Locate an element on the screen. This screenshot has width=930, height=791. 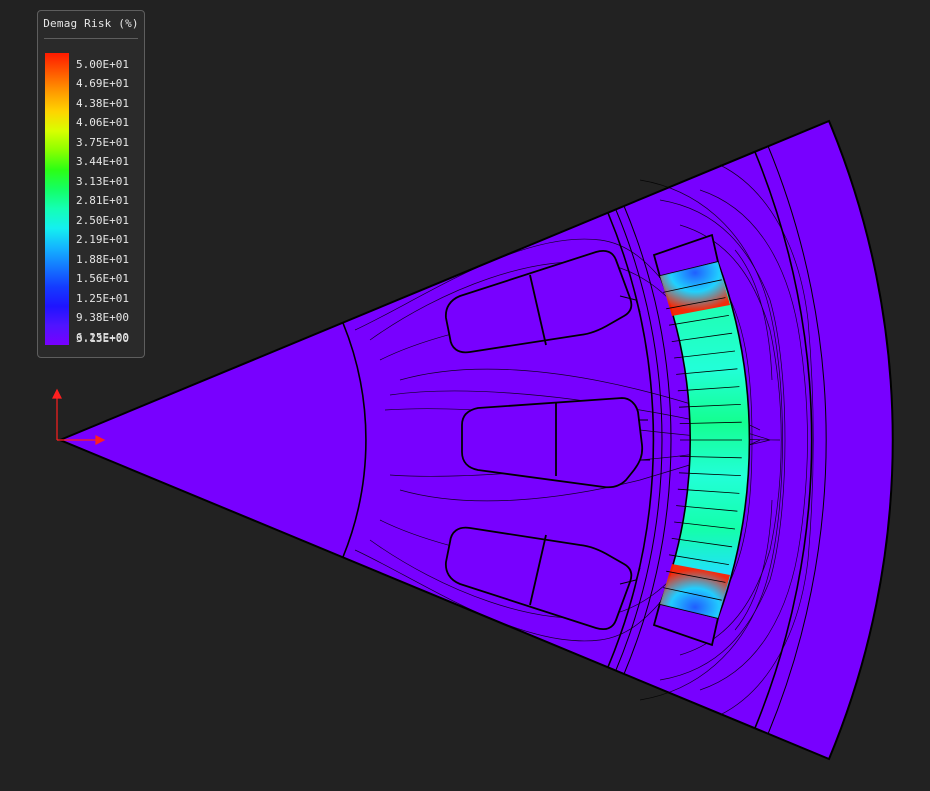
legend-label: 1.25E+01 is located at coordinates (102, 298).